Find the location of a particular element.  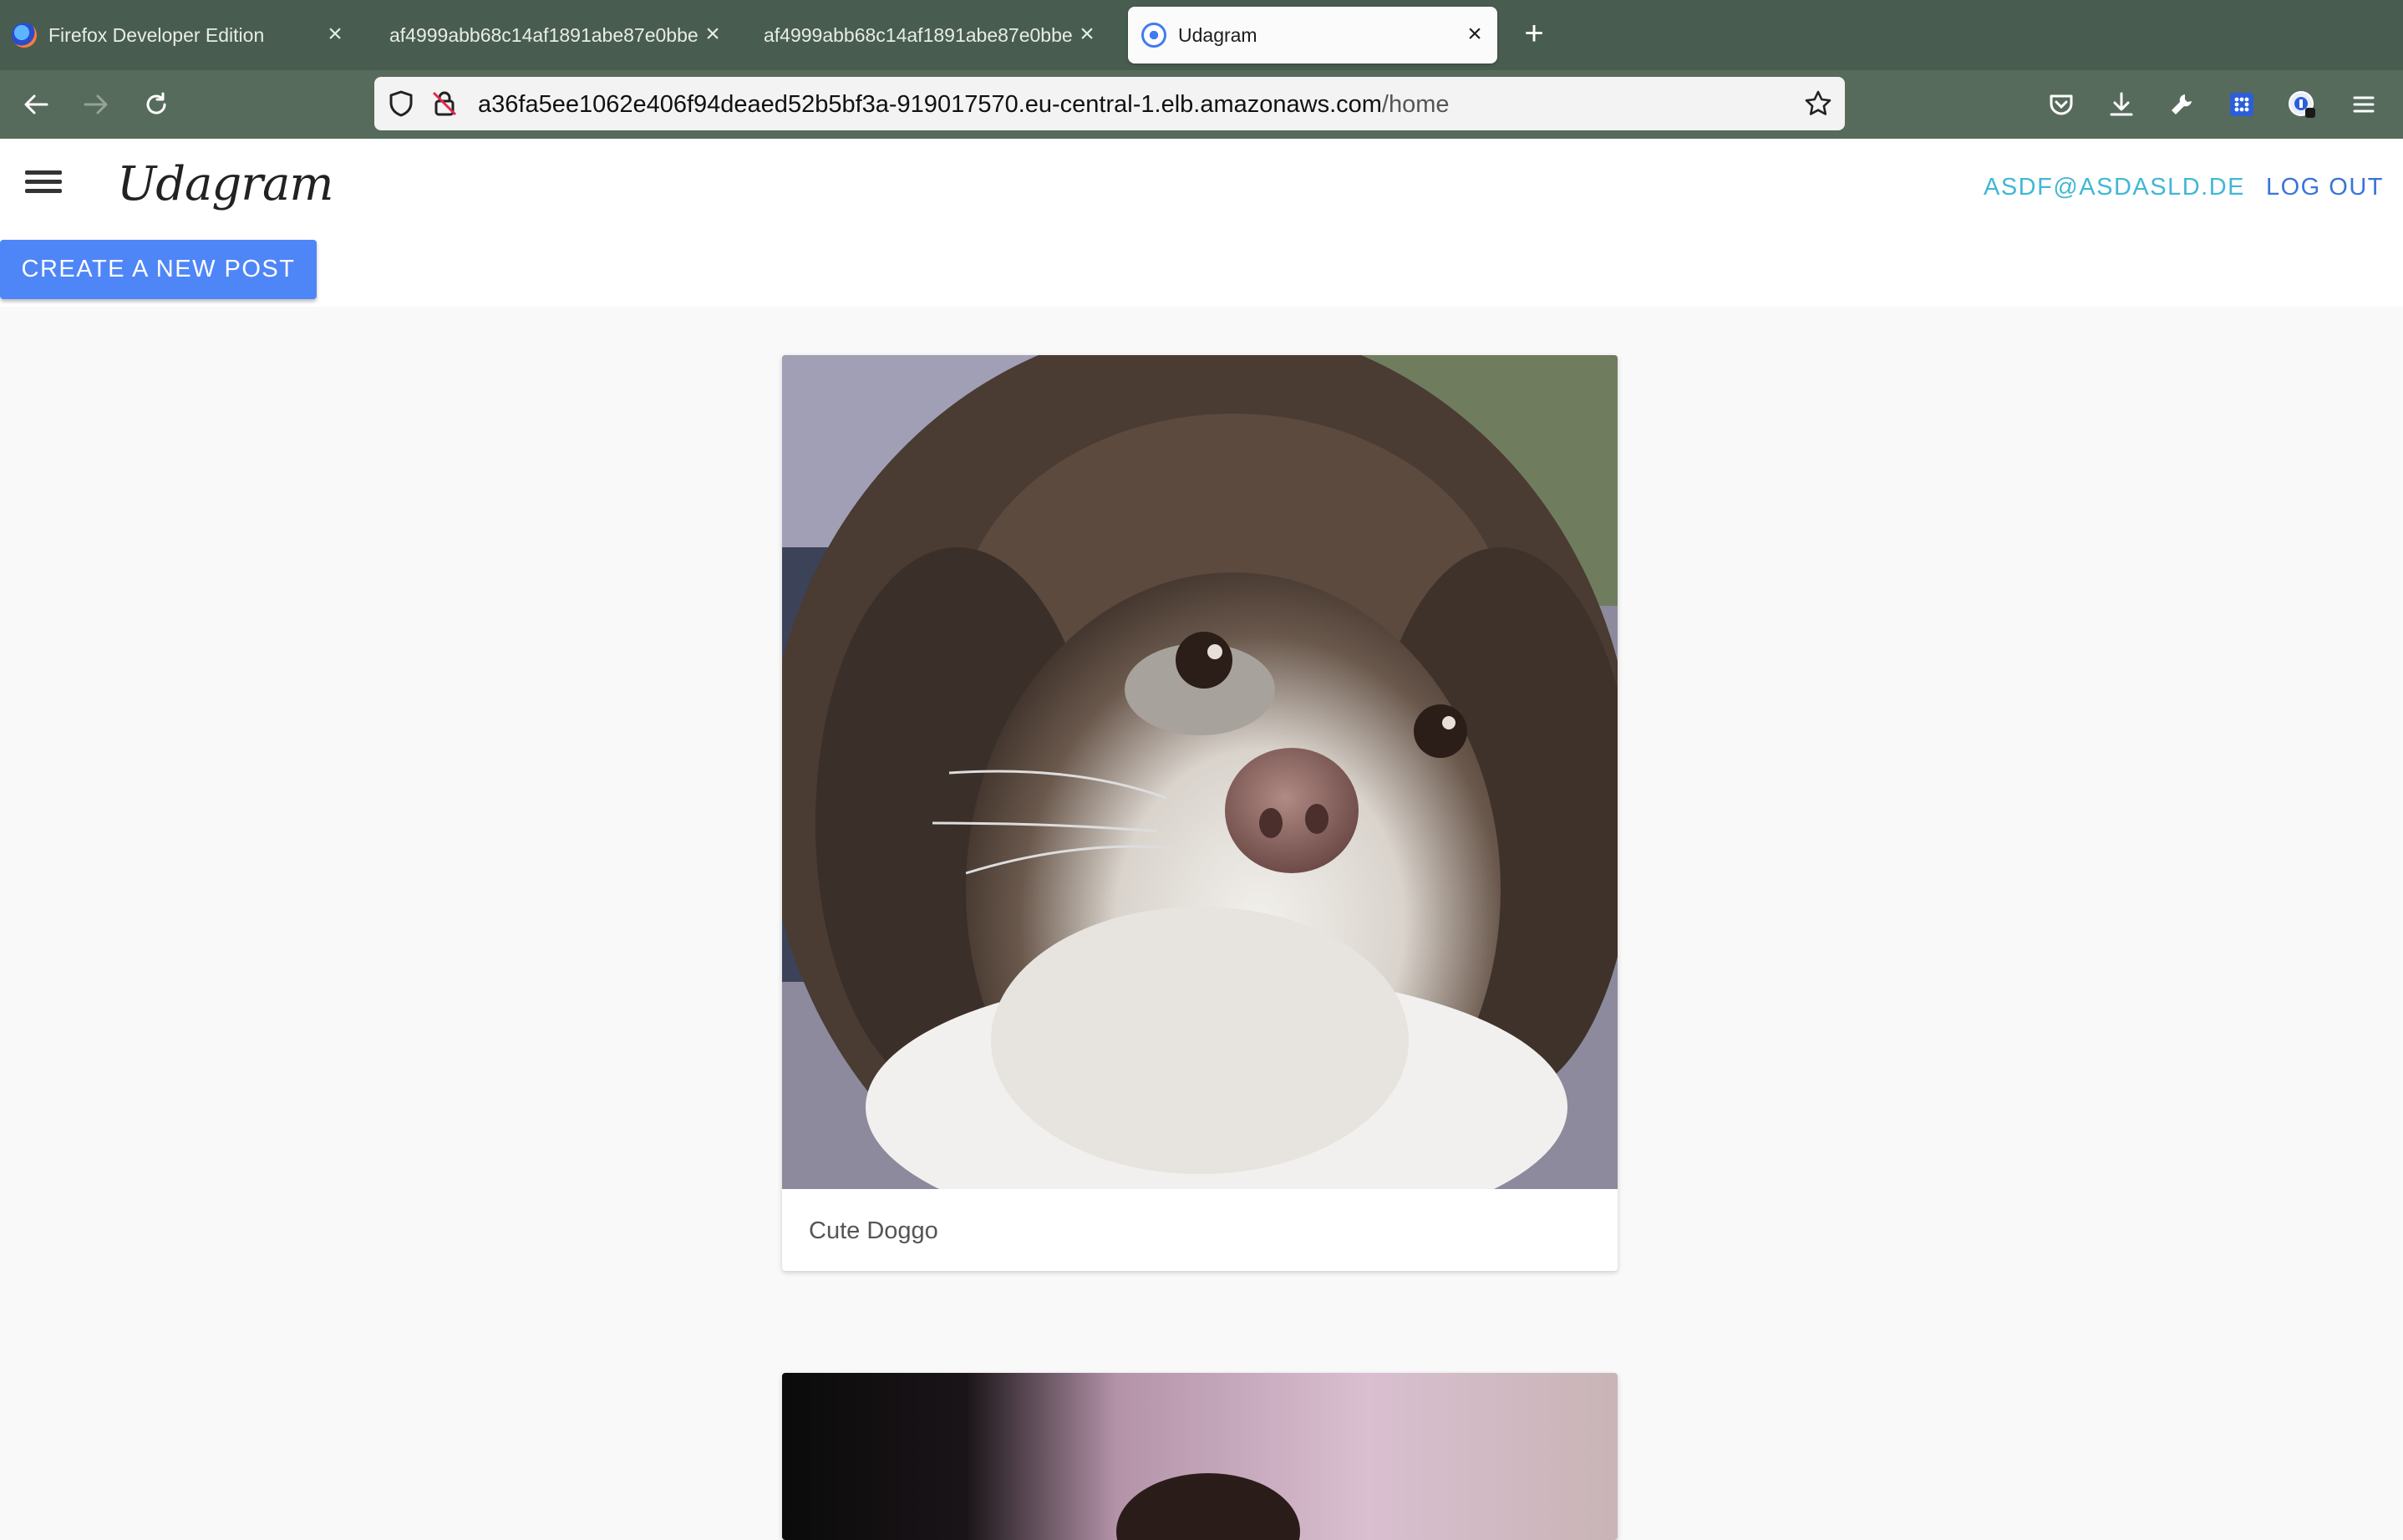

second-post-photo is located at coordinates (1200, 1456).